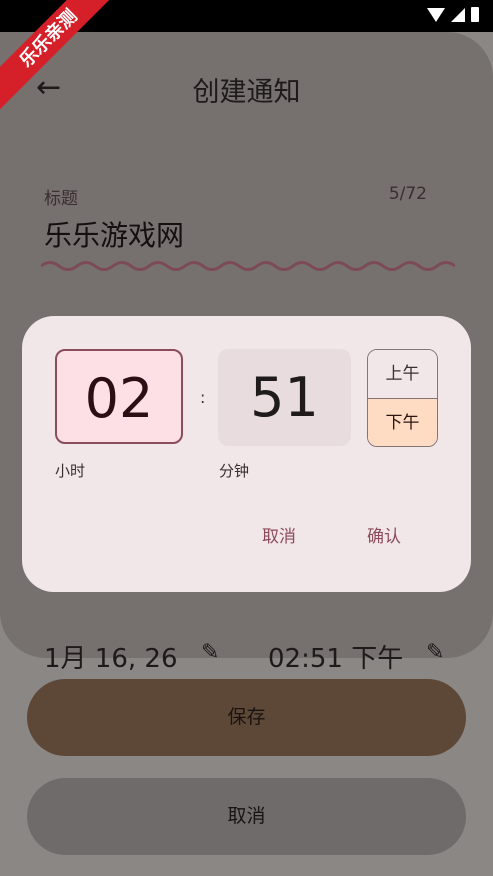 The width and height of the screenshot is (493, 876). What do you see at coordinates (402, 422) in the screenshot?
I see `pm-option: 下午` at bounding box center [402, 422].